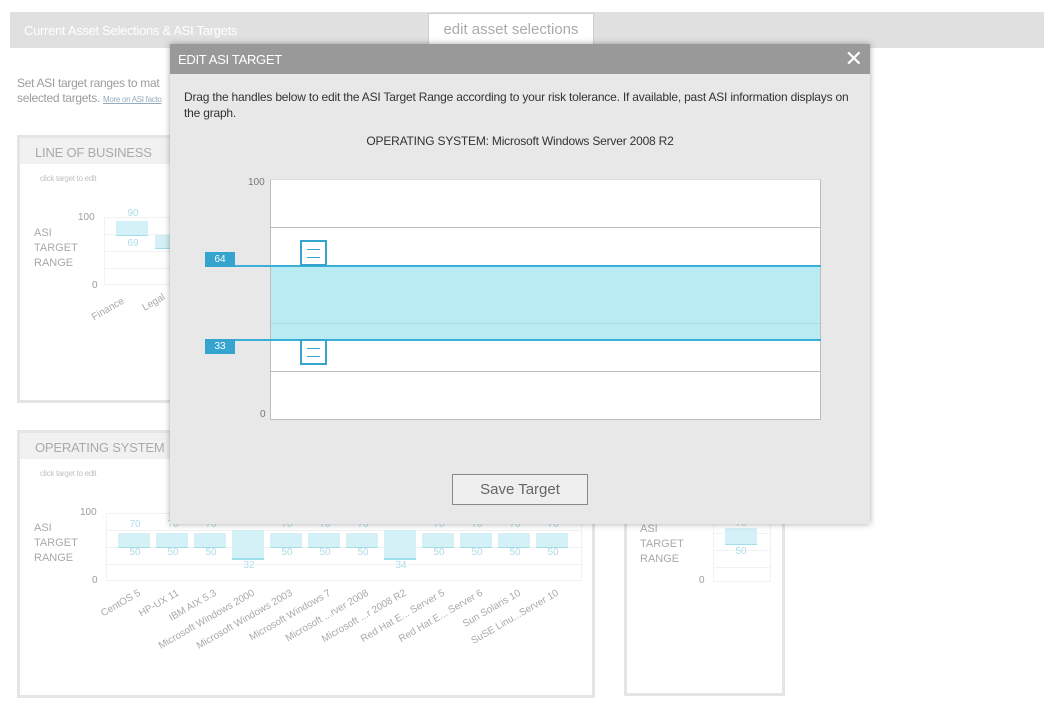 This screenshot has width=1063, height=712. What do you see at coordinates (513, 266) in the screenshot?
I see `upper-handle-line` at bounding box center [513, 266].